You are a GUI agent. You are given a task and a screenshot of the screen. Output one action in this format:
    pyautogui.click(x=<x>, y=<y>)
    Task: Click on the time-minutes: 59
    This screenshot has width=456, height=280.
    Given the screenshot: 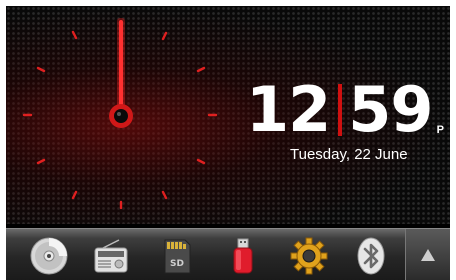 What is the action you would take?
    pyautogui.click(x=390, y=109)
    